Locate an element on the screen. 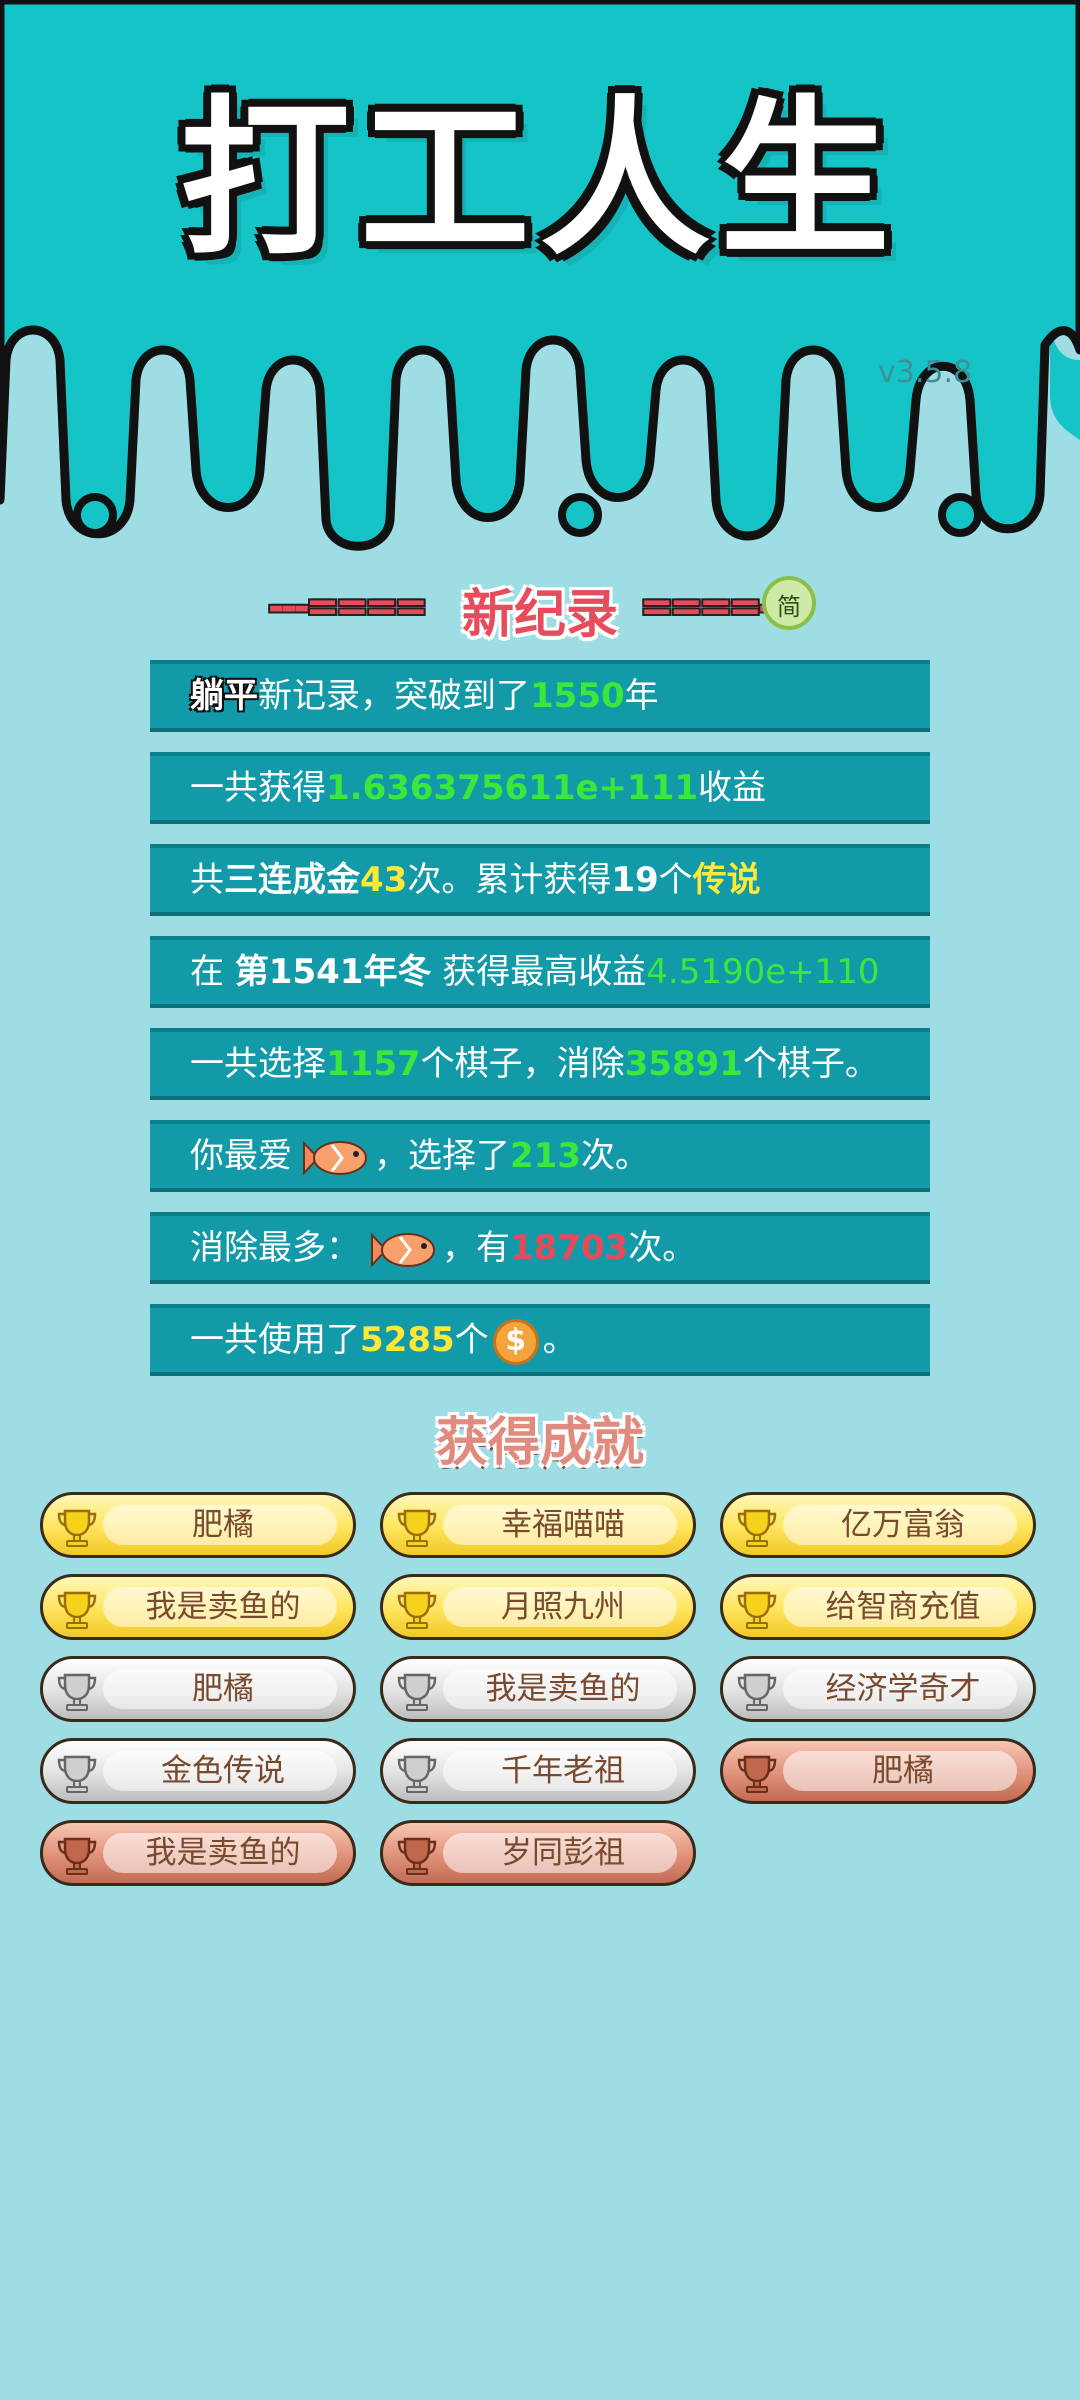 The image size is (1080, 2400). achievement-label: 经济学奇才 is located at coordinates (903, 1689).